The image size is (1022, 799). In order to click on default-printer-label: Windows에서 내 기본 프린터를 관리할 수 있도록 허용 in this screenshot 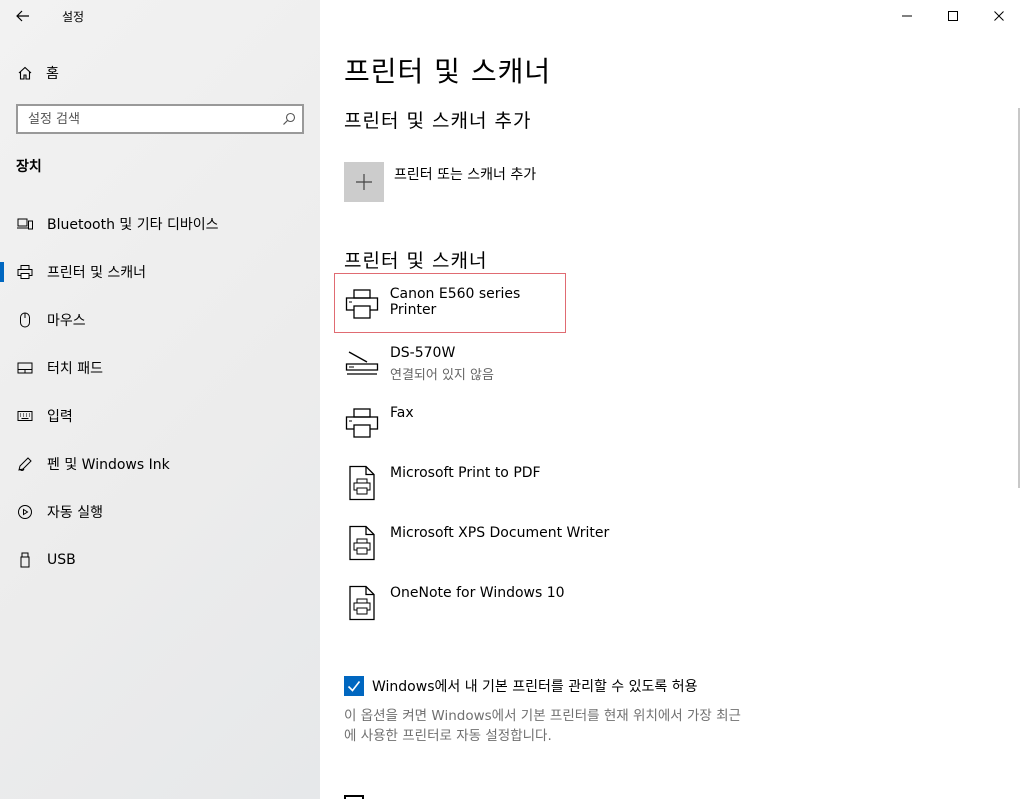, I will do `click(535, 687)`.